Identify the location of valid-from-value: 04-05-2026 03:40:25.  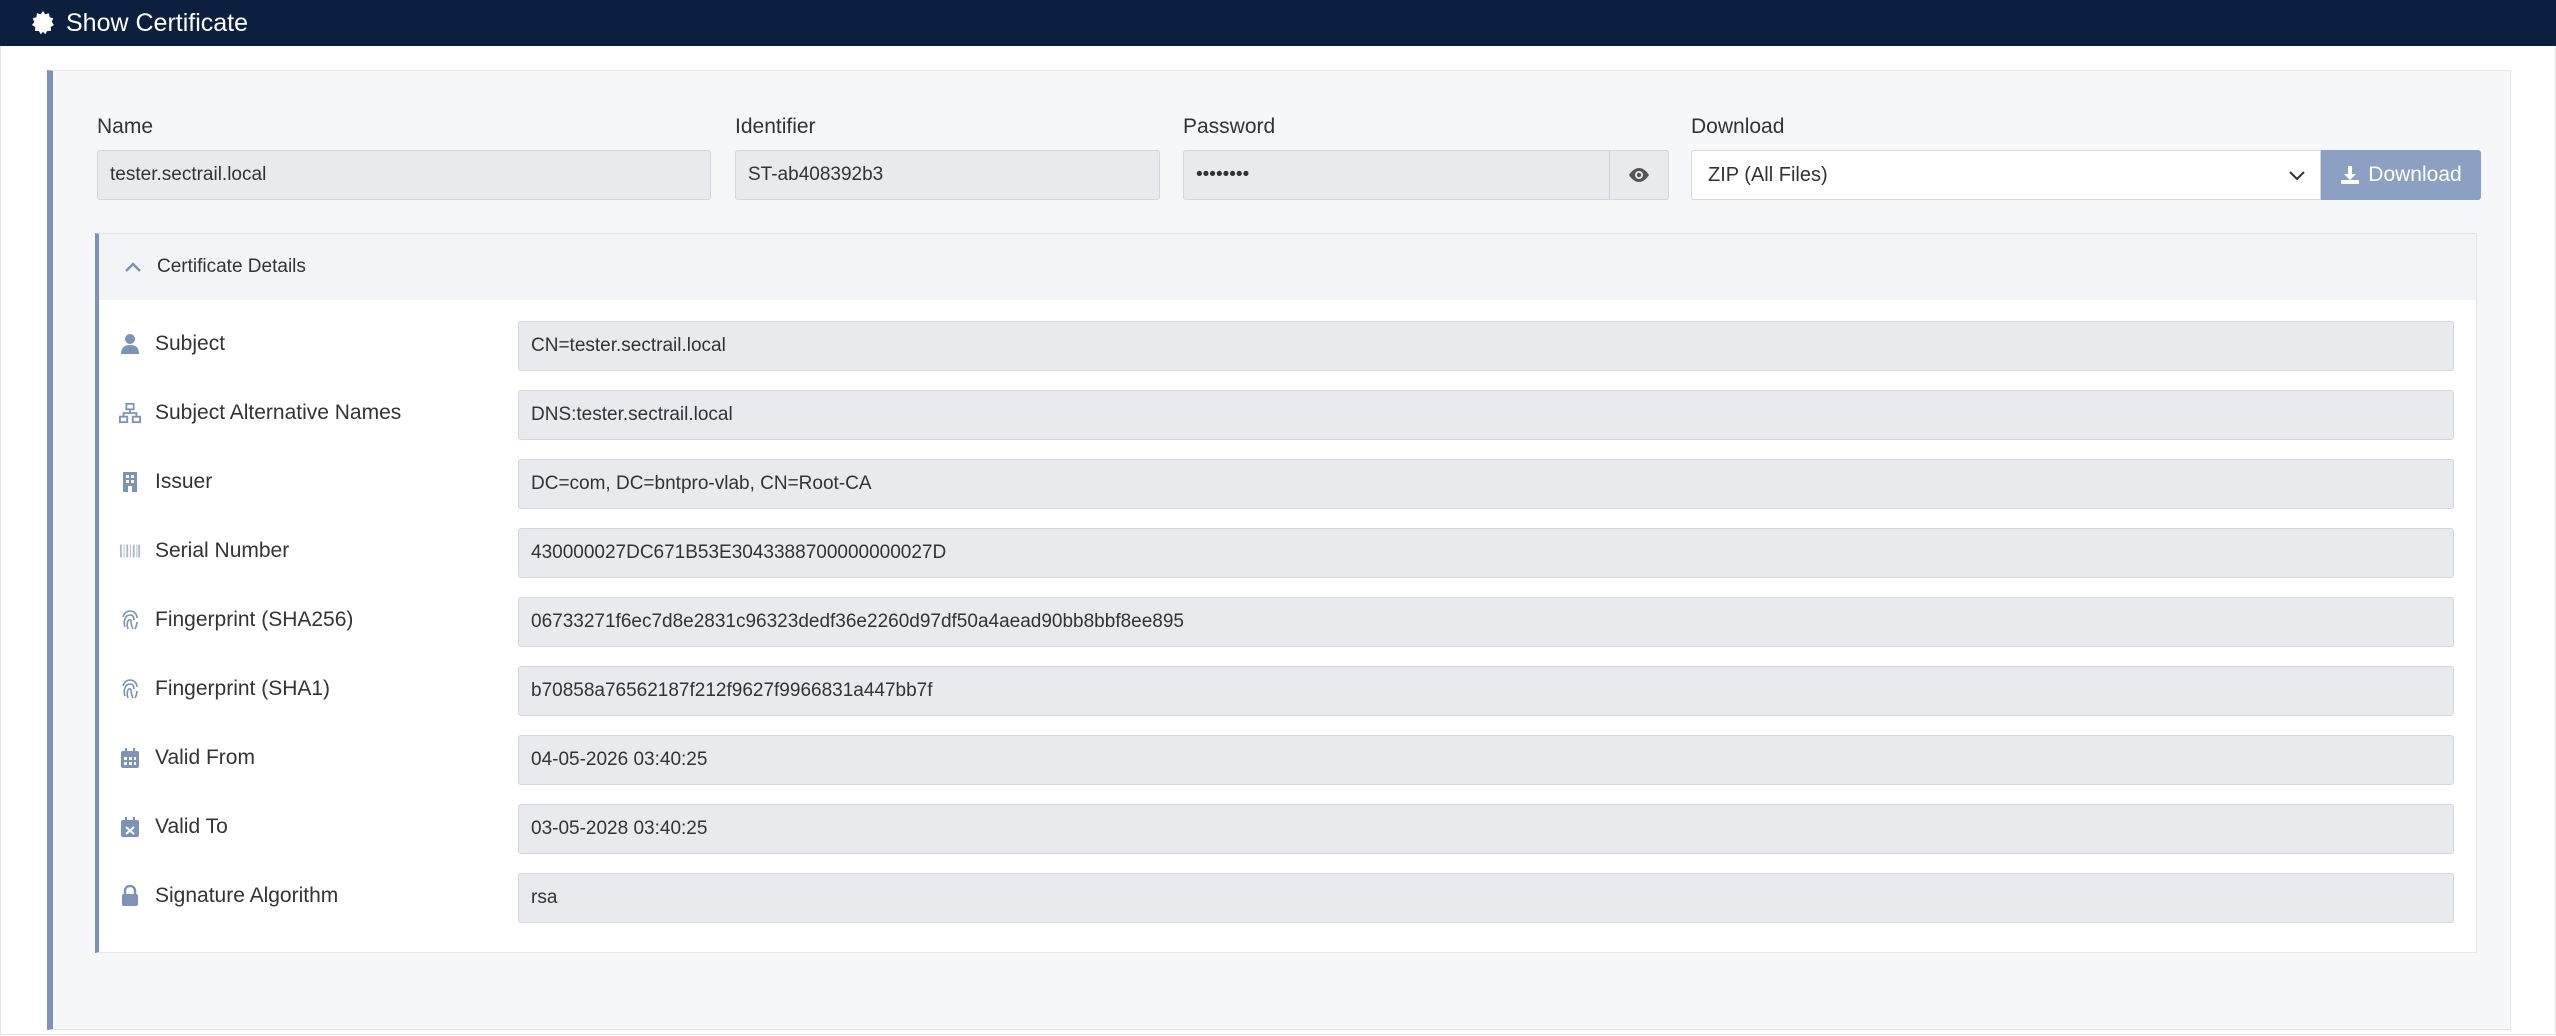
(1486, 760).